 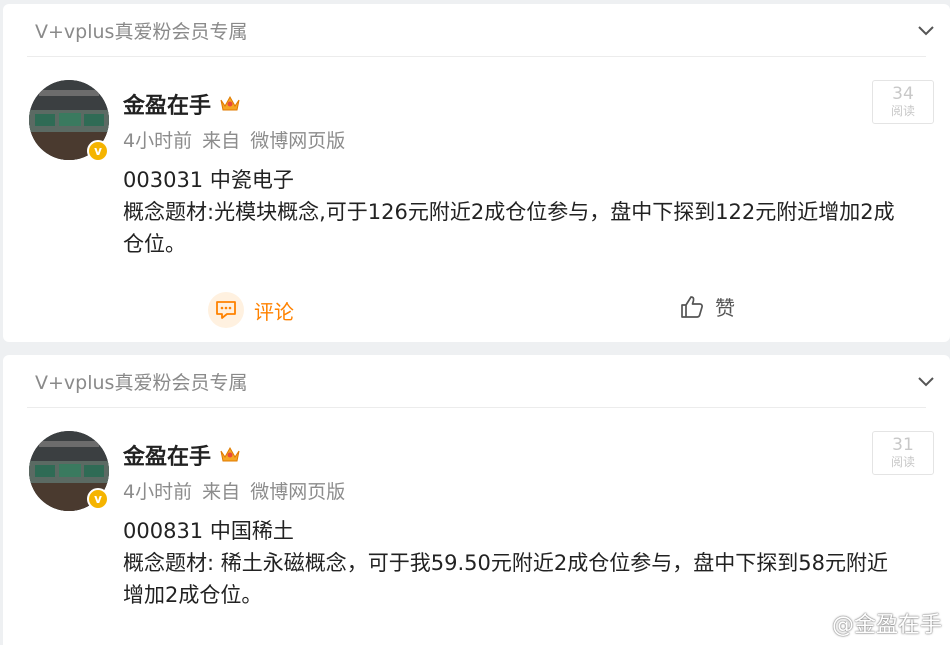 What do you see at coordinates (812, 624) in the screenshot?
I see `weibo-logo-icon` at bounding box center [812, 624].